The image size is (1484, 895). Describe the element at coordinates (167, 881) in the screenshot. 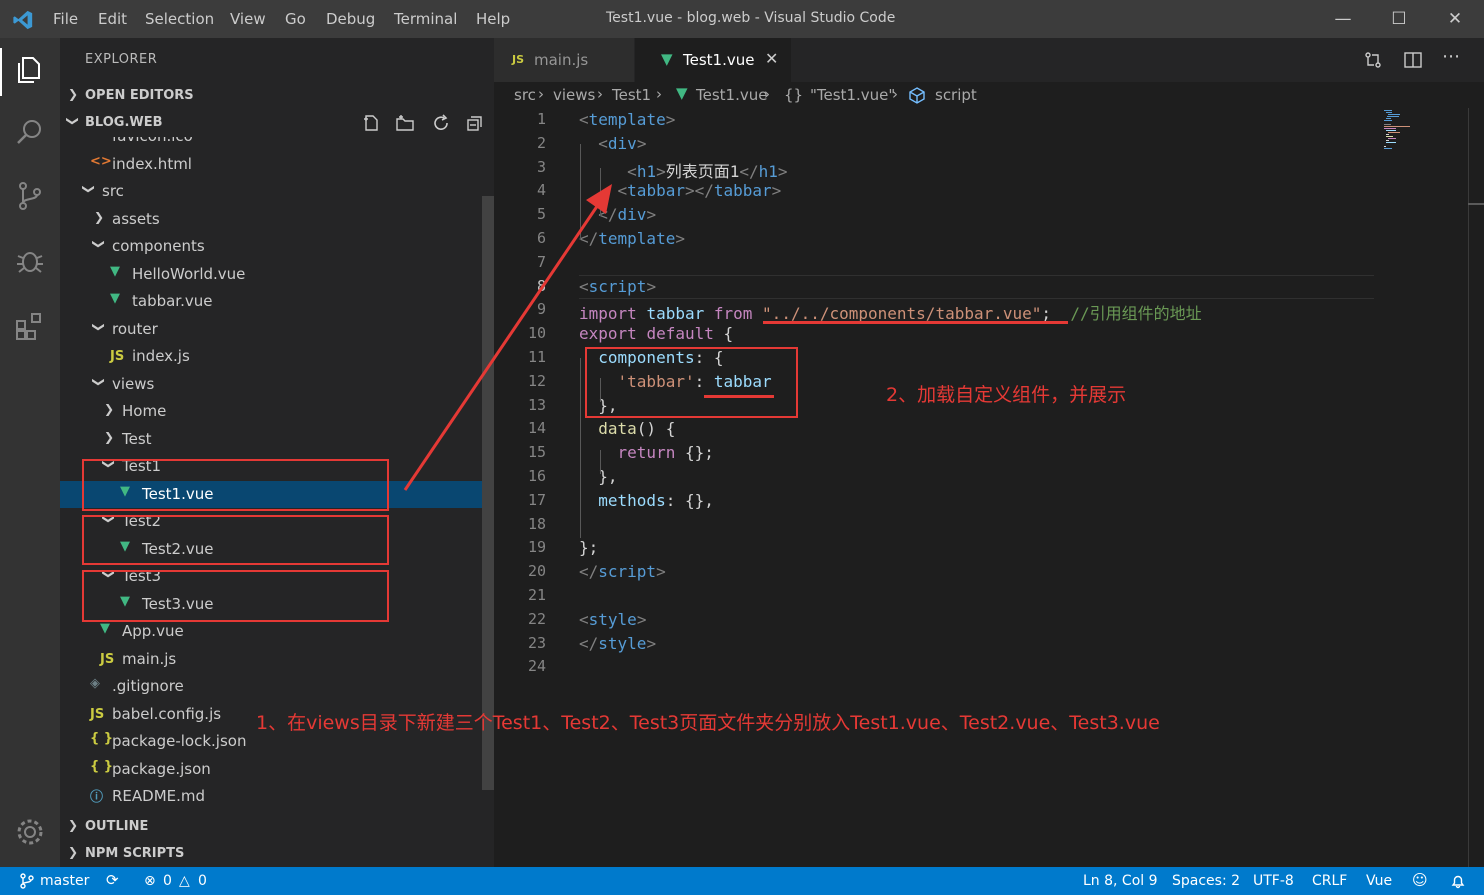

I see `error-count: 0` at that location.